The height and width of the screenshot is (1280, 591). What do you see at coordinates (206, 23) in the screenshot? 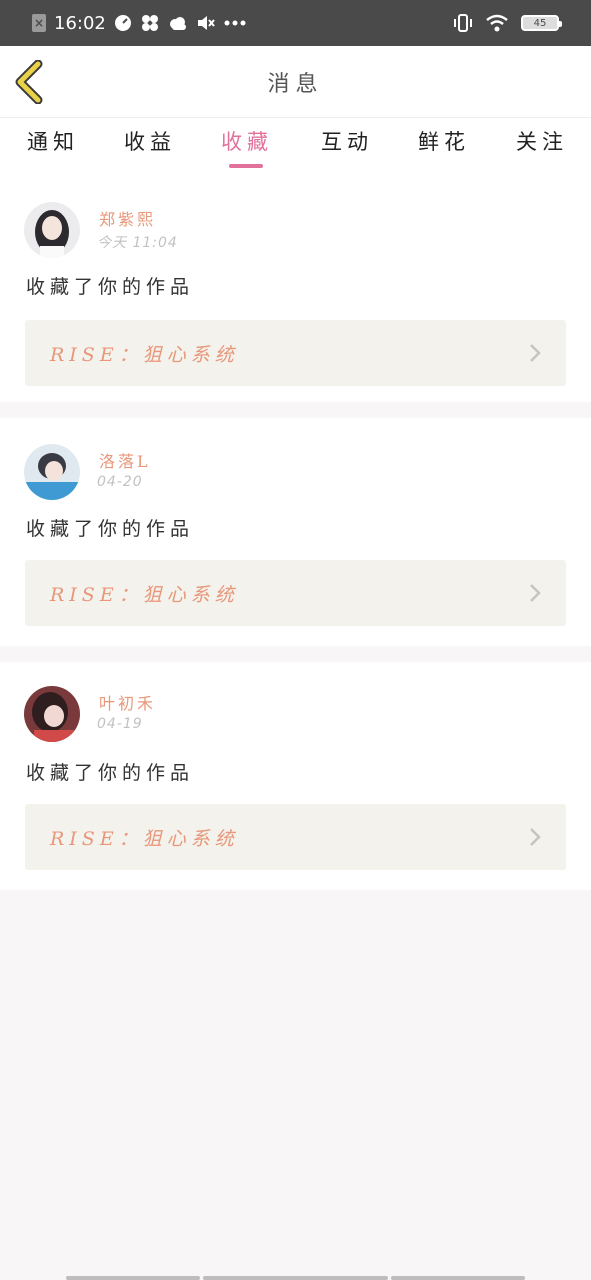
I see `mute-icon` at bounding box center [206, 23].